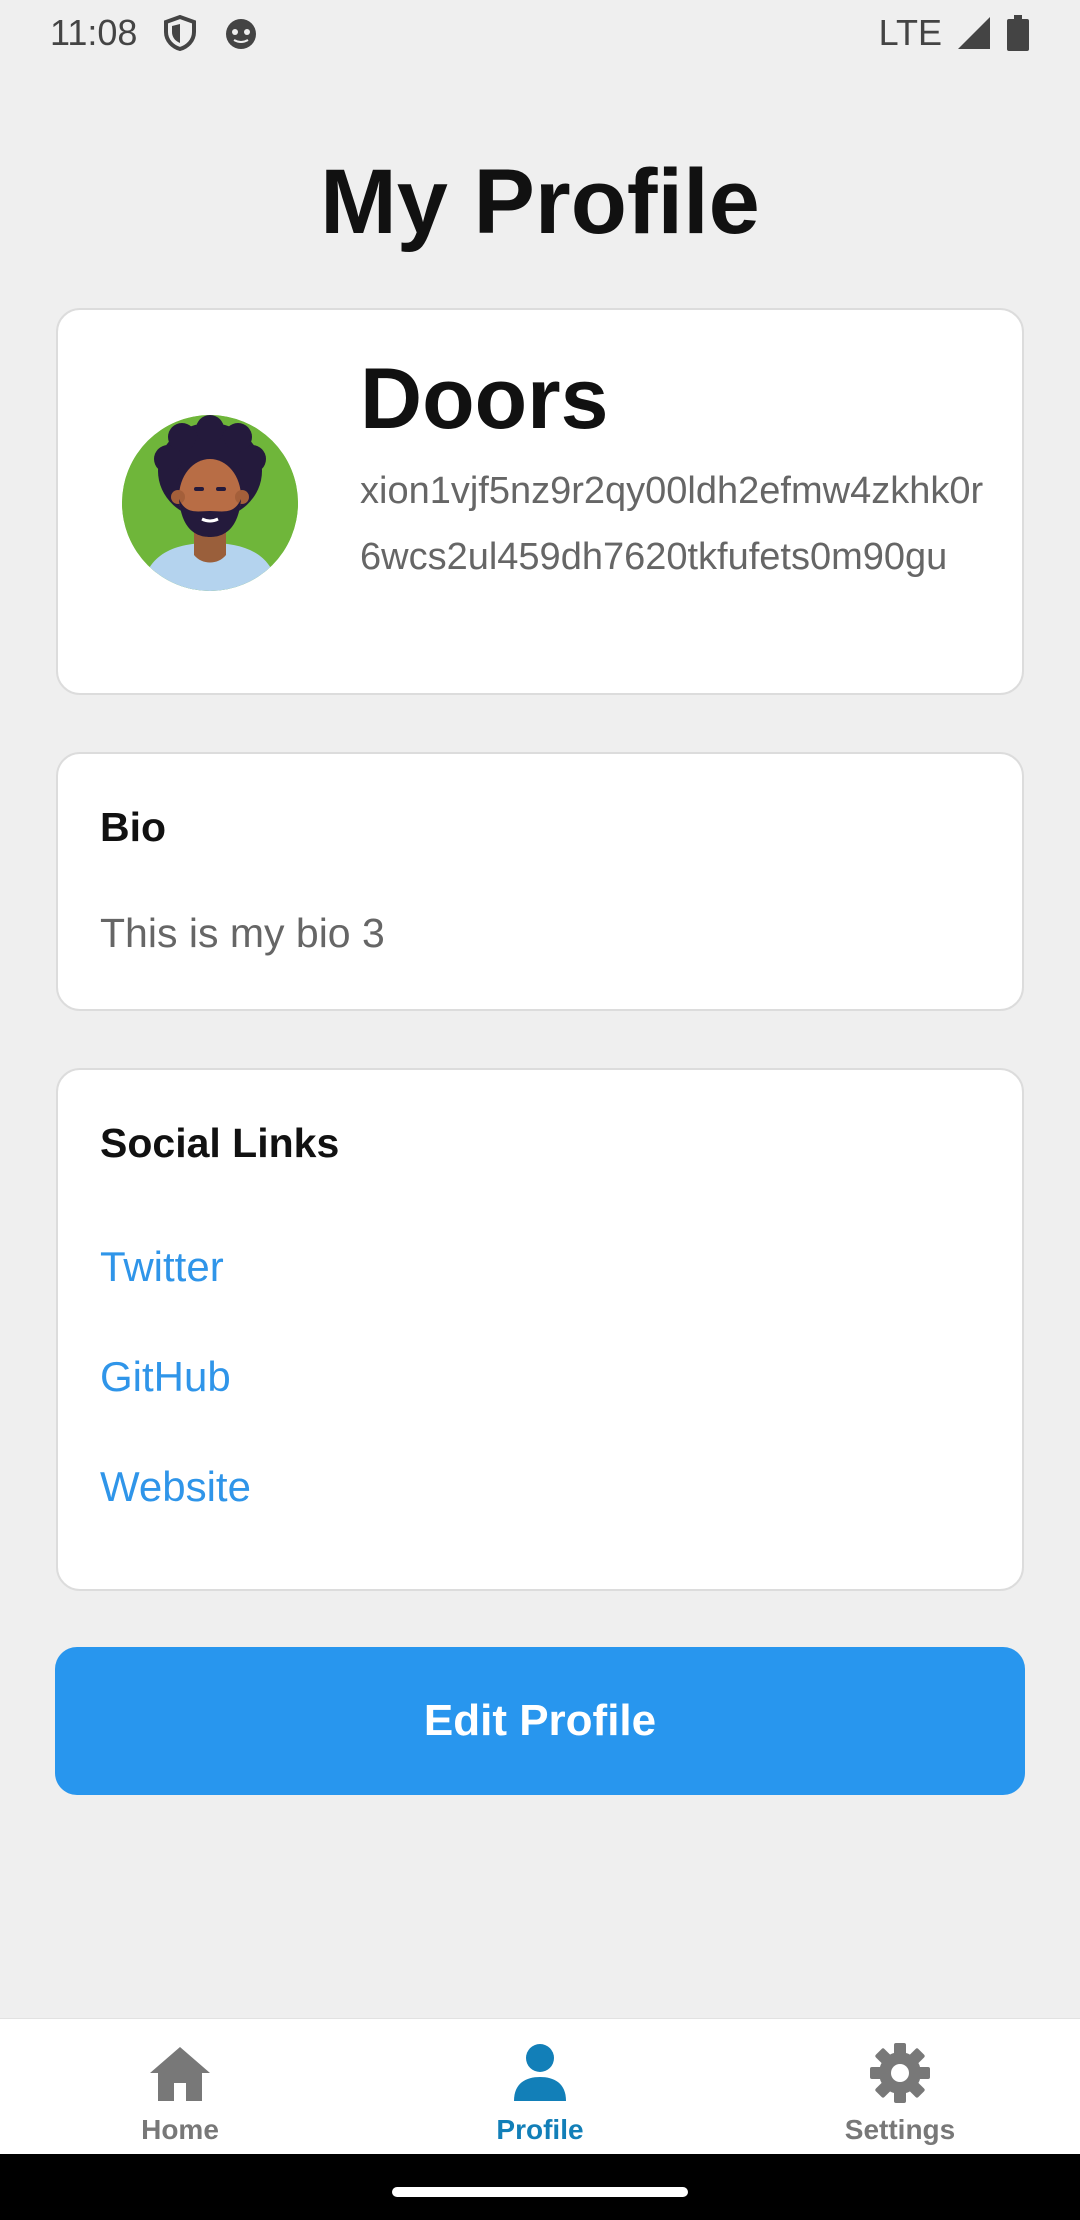  Describe the element at coordinates (94, 32) in the screenshot. I see `status-time: 11:08` at that location.